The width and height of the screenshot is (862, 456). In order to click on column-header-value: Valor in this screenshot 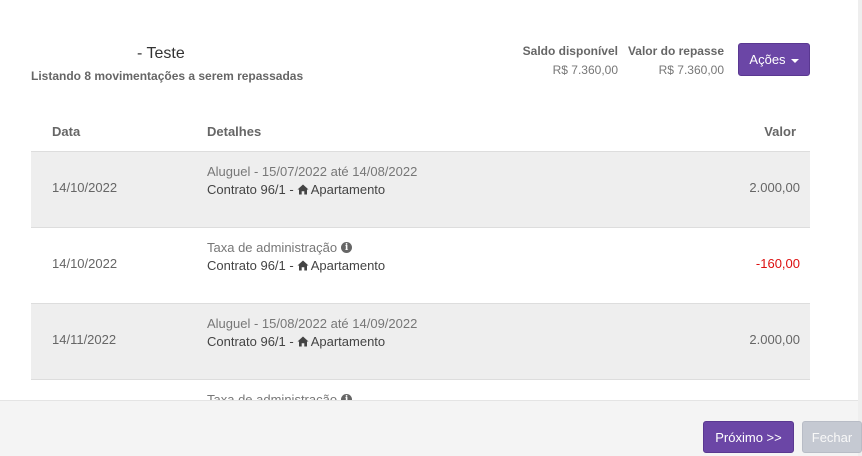, I will do `click(780, 131)`.